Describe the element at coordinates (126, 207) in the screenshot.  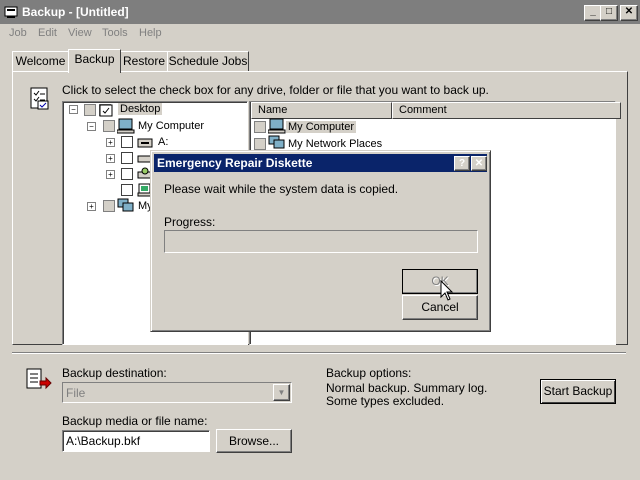
I see `network-icon` at that location.